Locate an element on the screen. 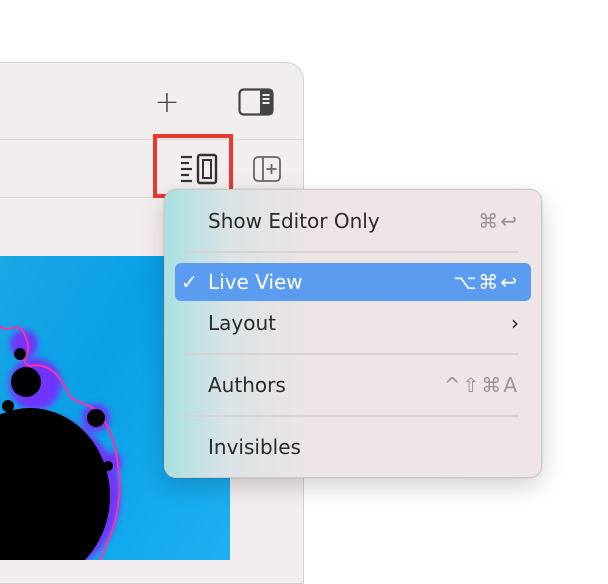  chevron-right-icon: › is located at coordinates (515, 323).